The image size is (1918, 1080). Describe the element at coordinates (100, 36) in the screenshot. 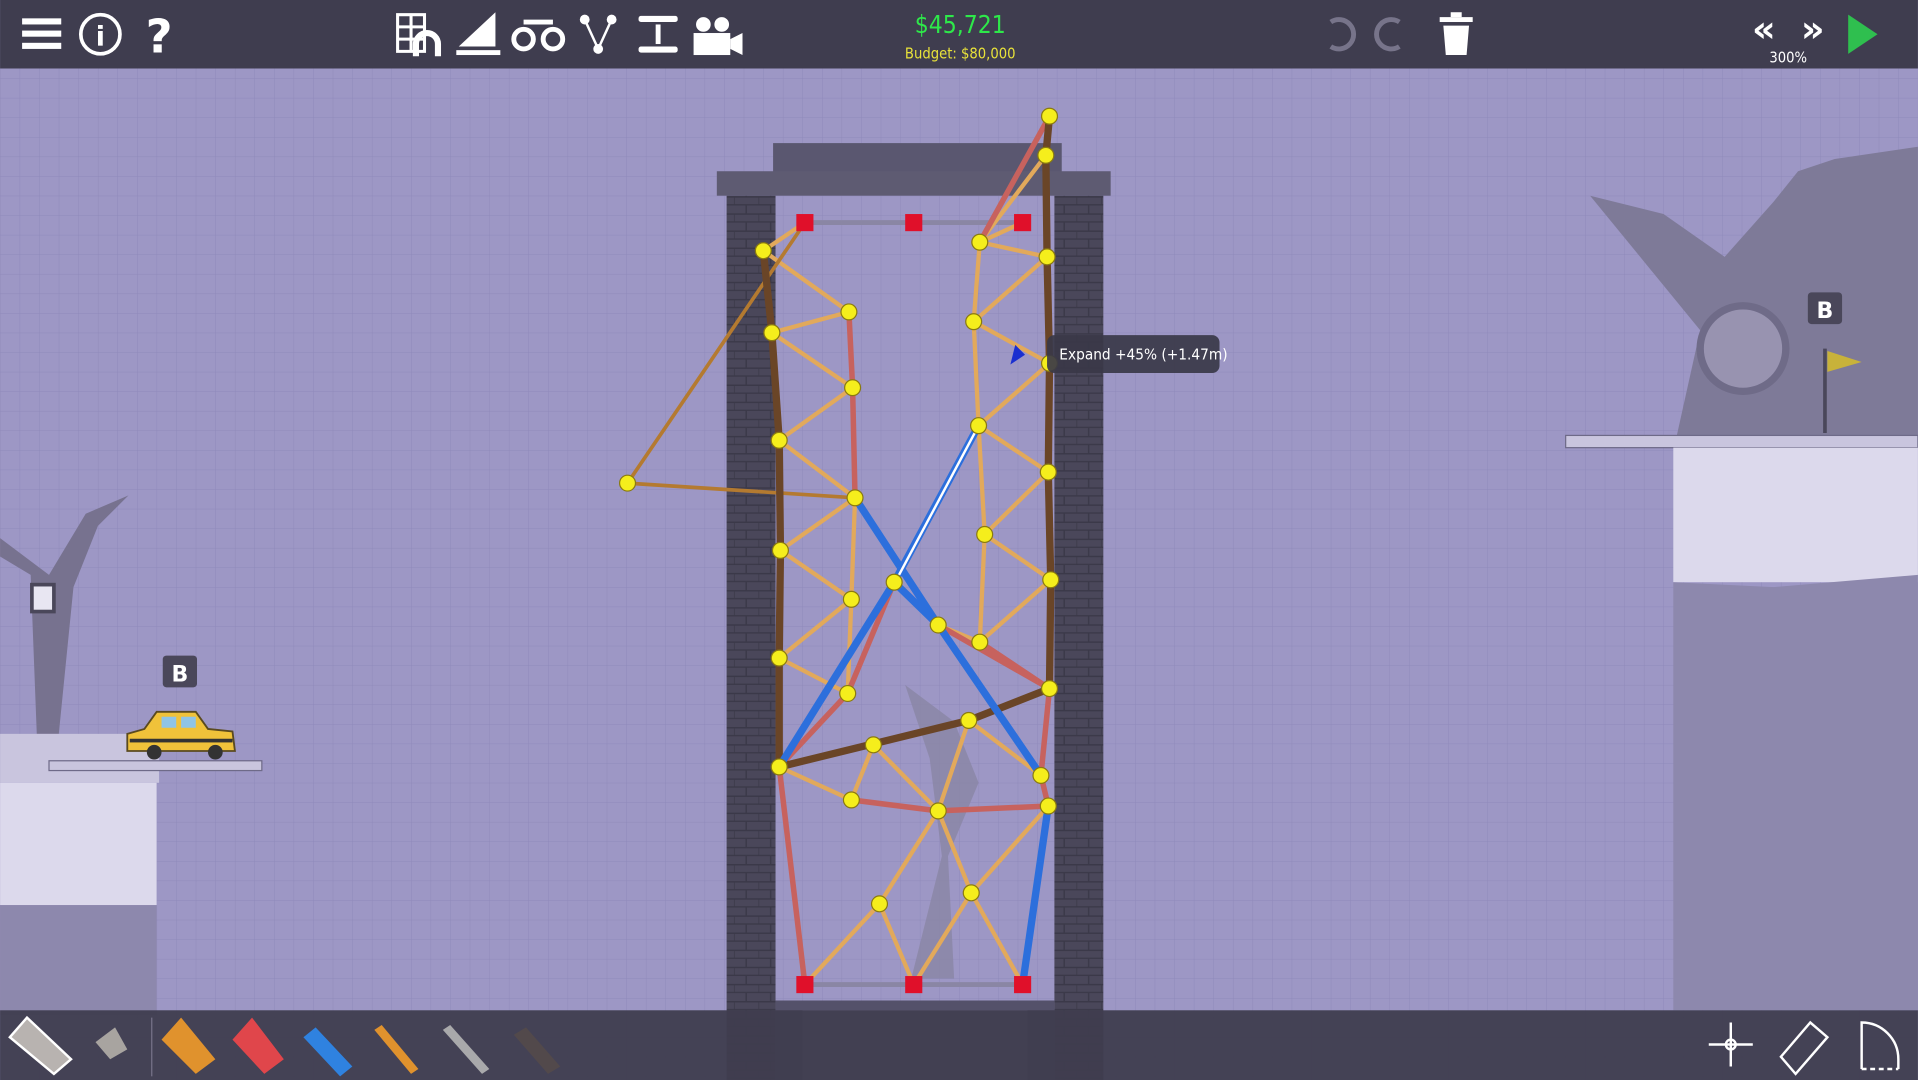

I see `svg-text: i` at that location.